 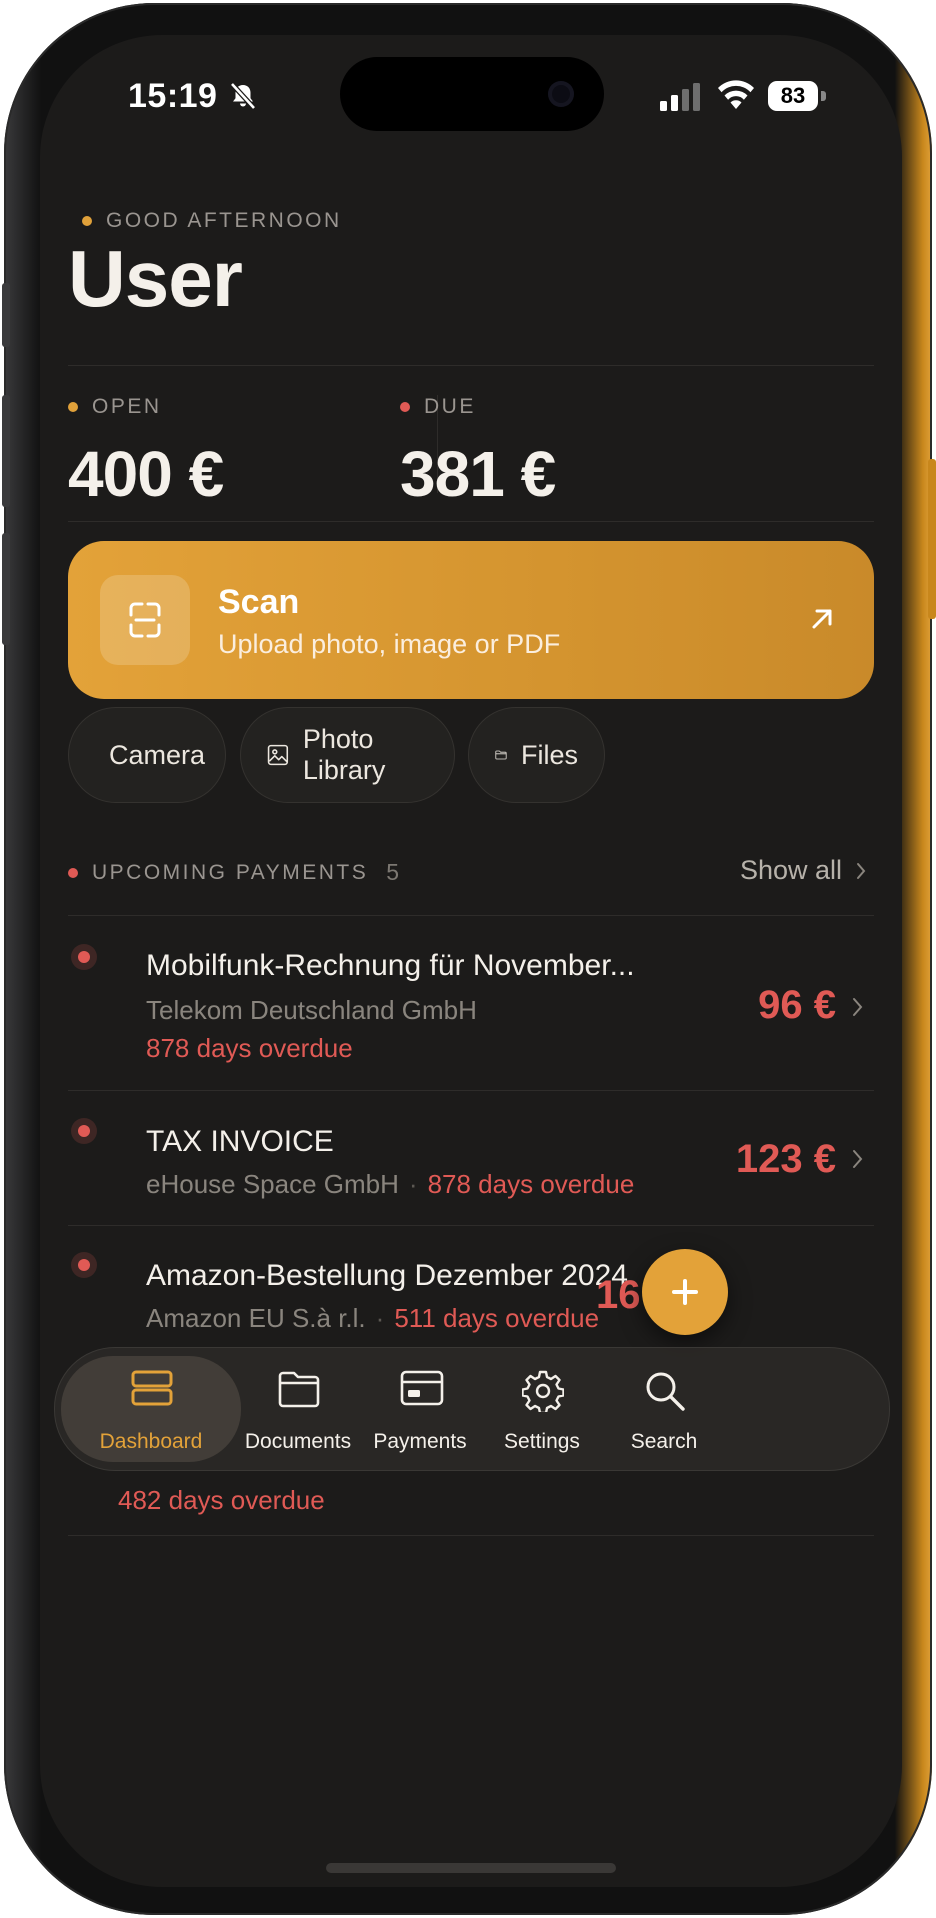 I want to click on payment-title: TAX INVOICE, so click(x=240, y=1141).